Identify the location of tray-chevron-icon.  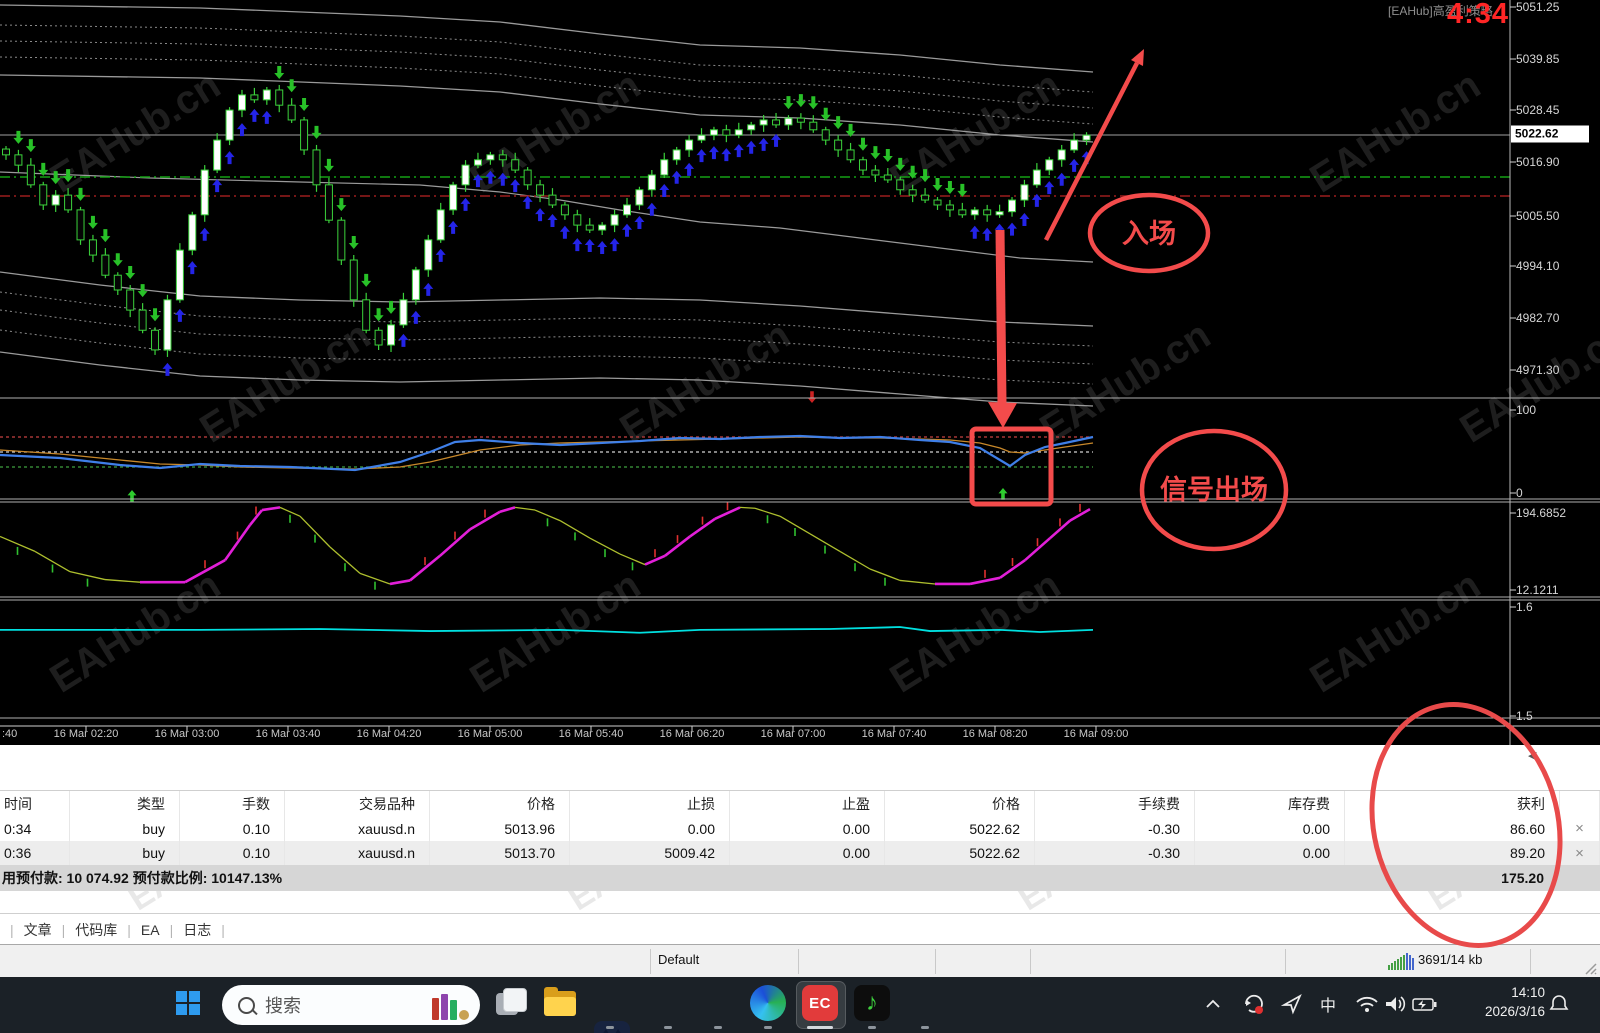
(1213, 1004).